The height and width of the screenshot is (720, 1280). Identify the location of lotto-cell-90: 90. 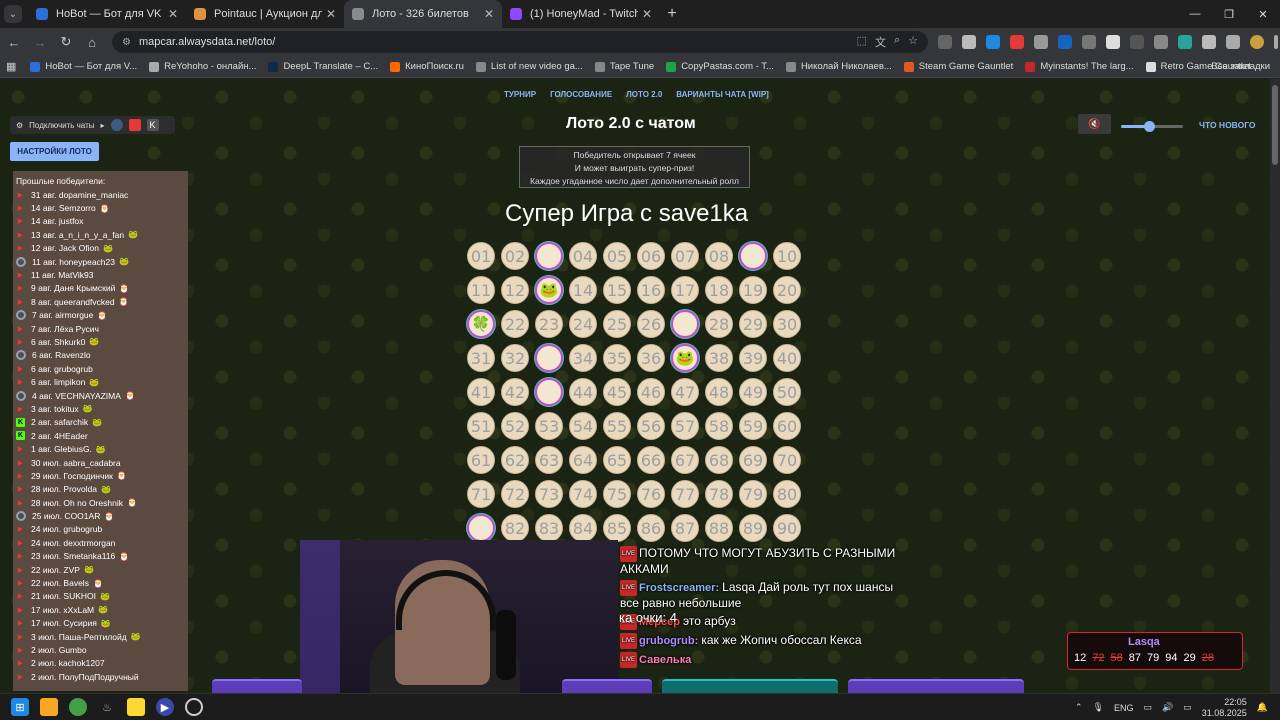
(787, 528).